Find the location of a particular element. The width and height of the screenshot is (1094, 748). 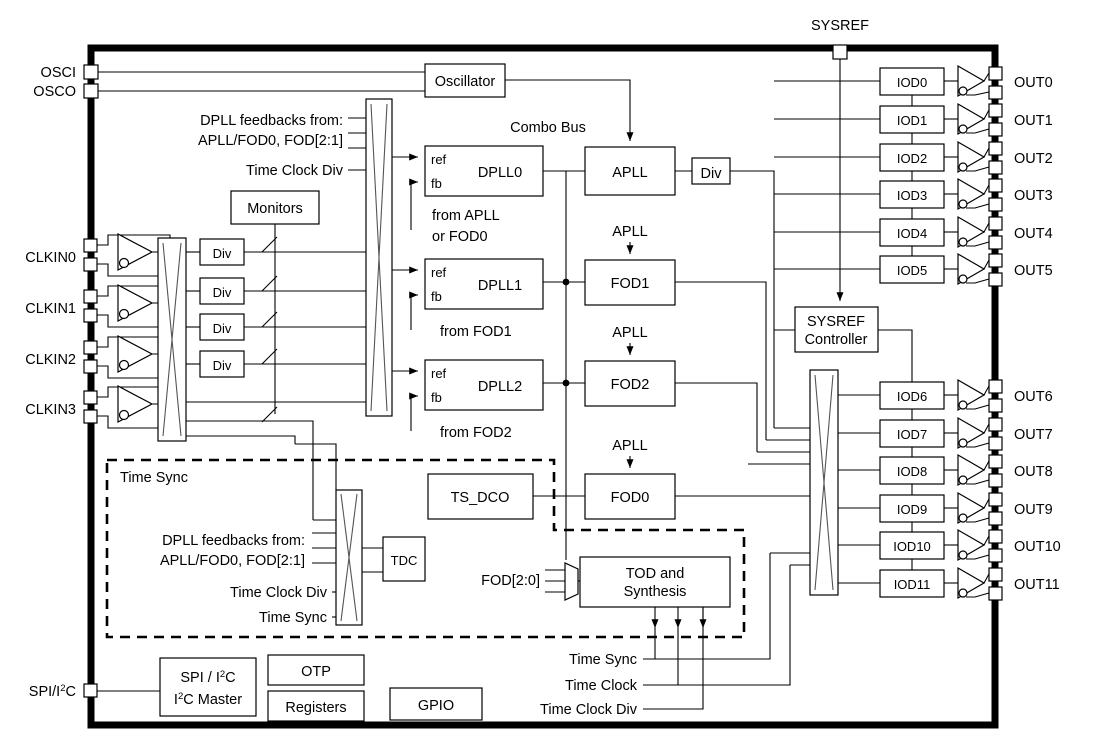

clkin-crossbar is located at coordinates (172, 339).